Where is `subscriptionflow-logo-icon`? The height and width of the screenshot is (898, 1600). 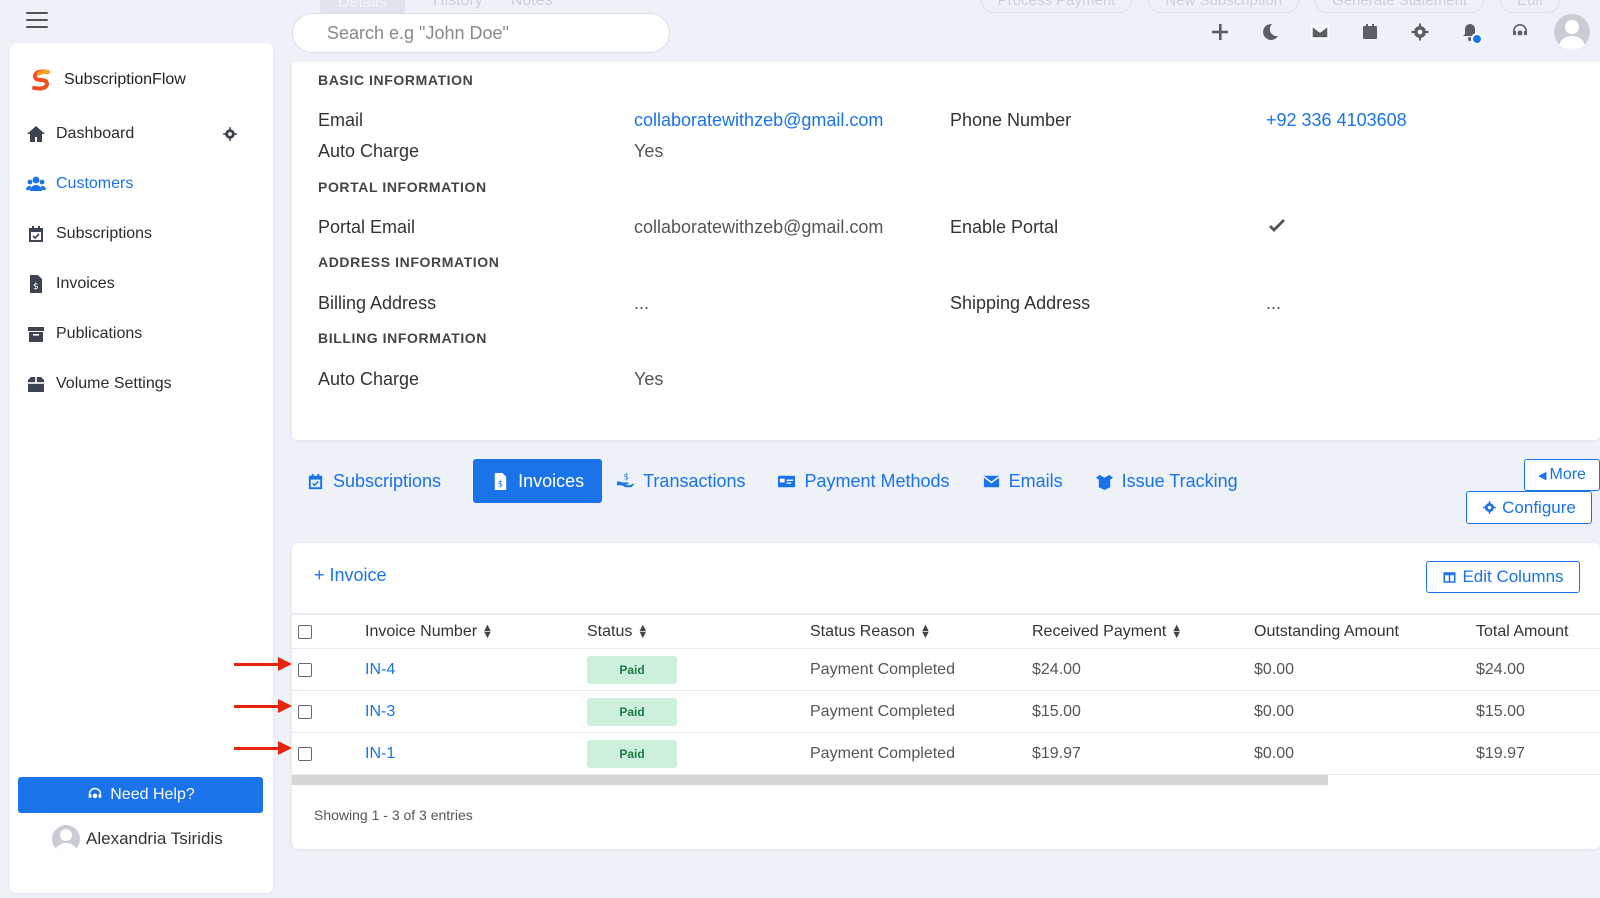 subscriptionflow-logo-icon is located at coordinates (41, 80).